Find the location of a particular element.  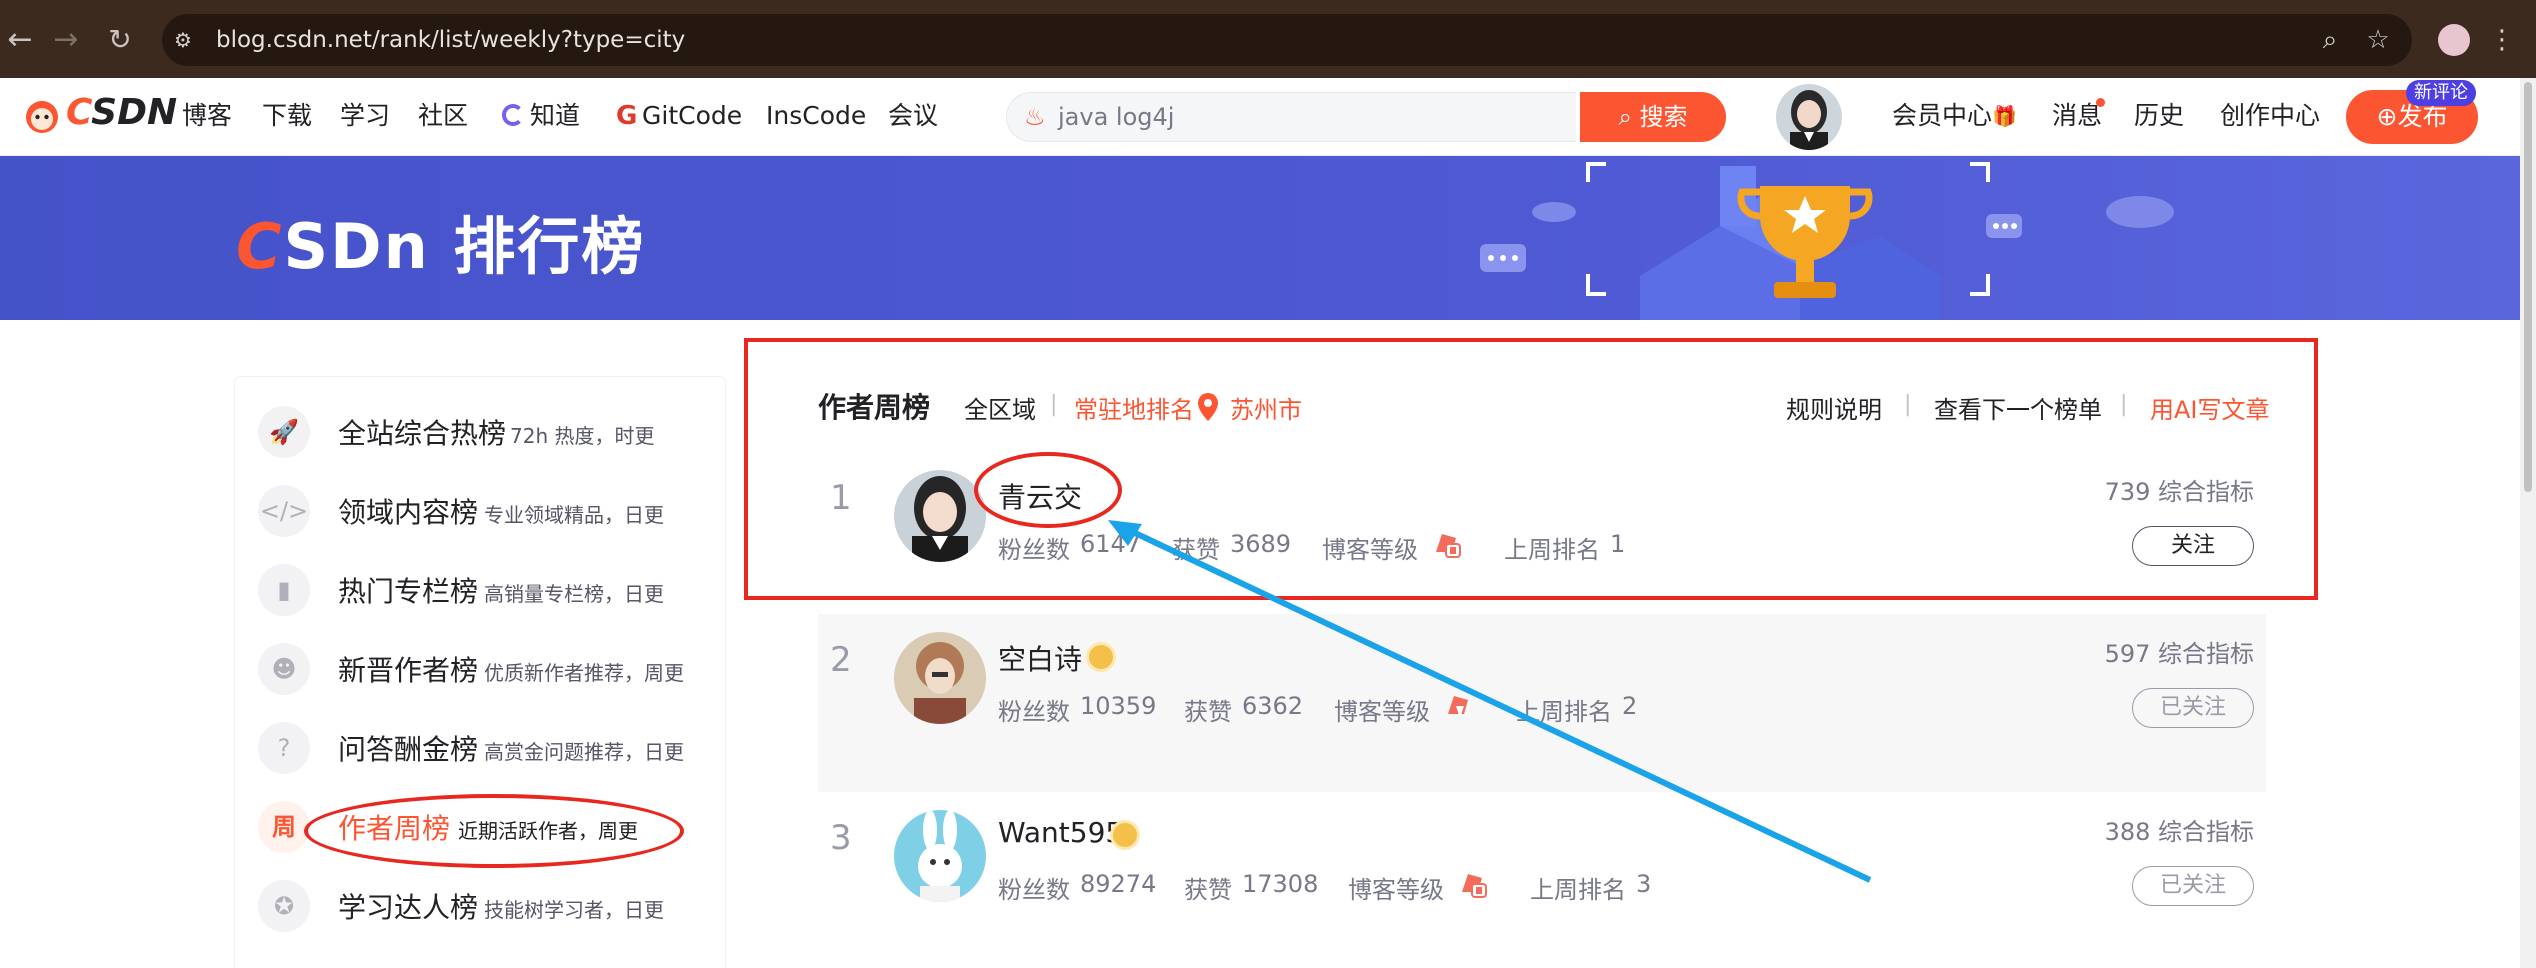

sidebar-item-title: 问答酬金榜 is located at coordinates (408, 749).